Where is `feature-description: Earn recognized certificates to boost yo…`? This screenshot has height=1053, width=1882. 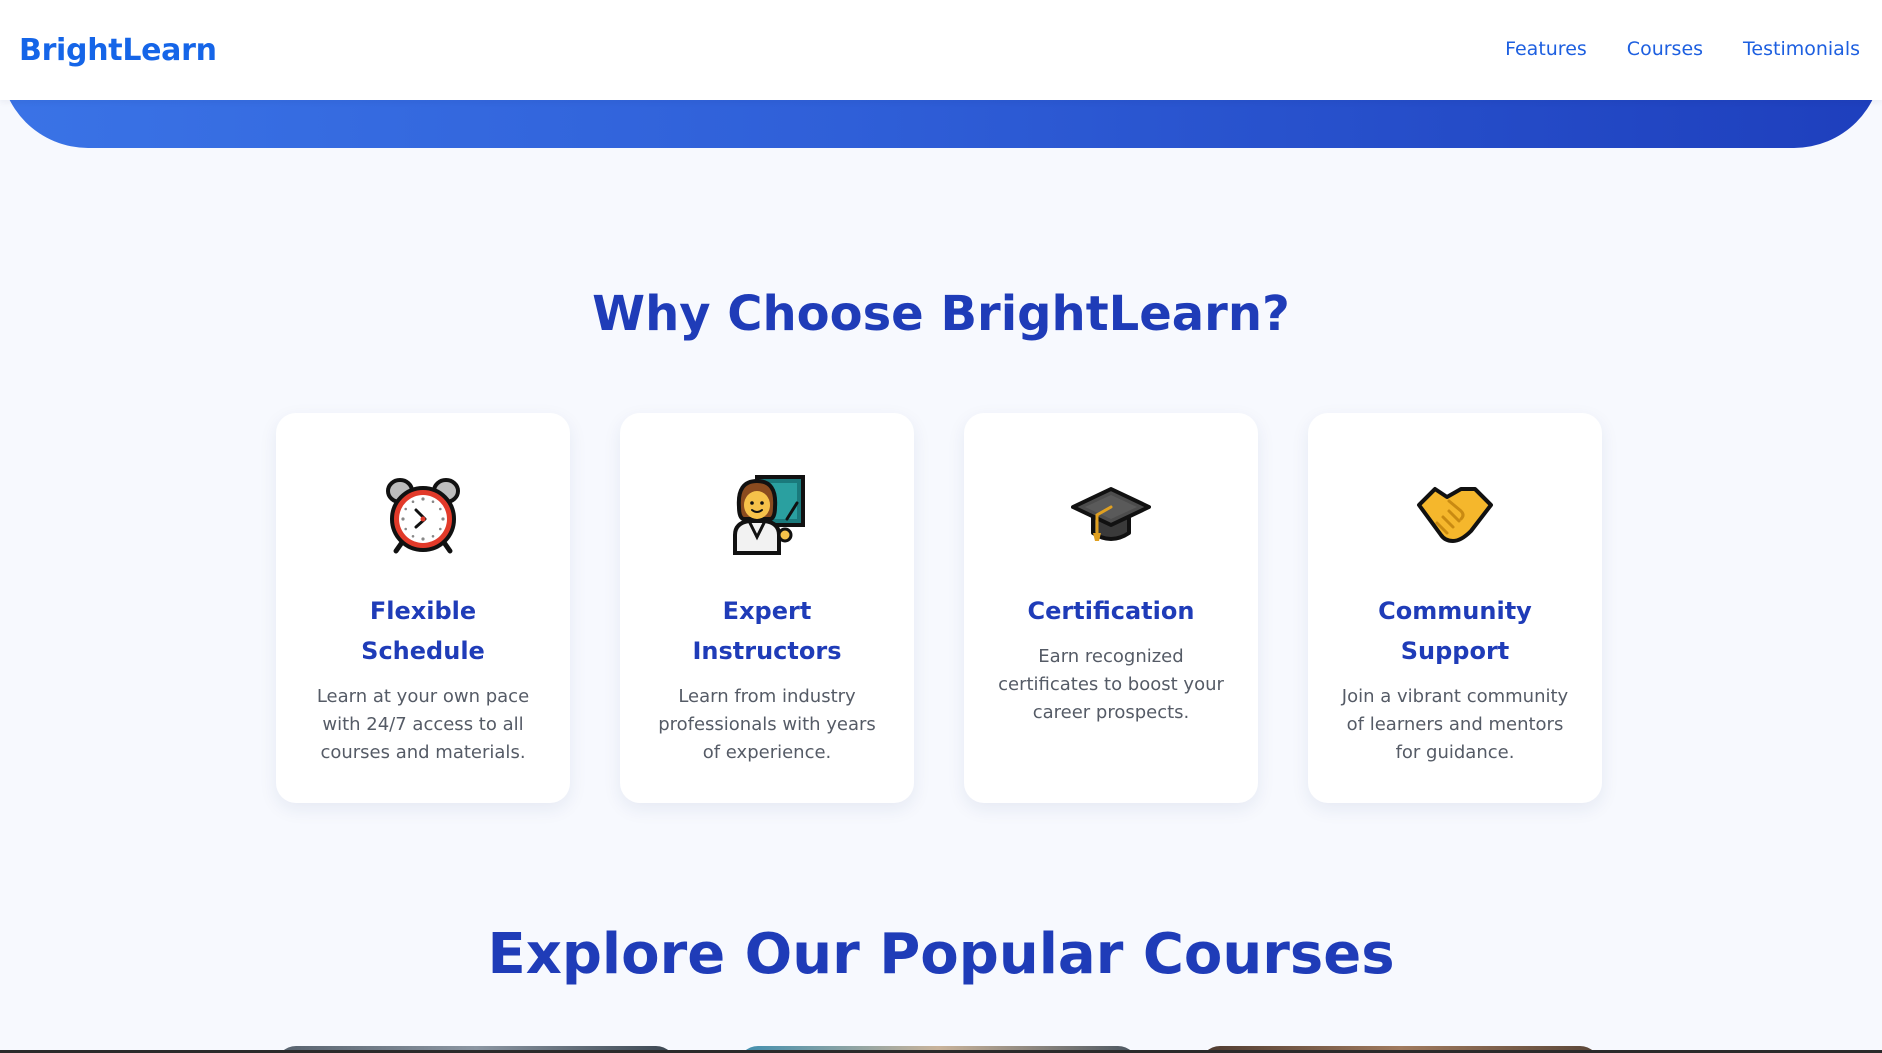 feature-description: Earn recognized certificates to boost yo… is located at coordinates (1111, 684).